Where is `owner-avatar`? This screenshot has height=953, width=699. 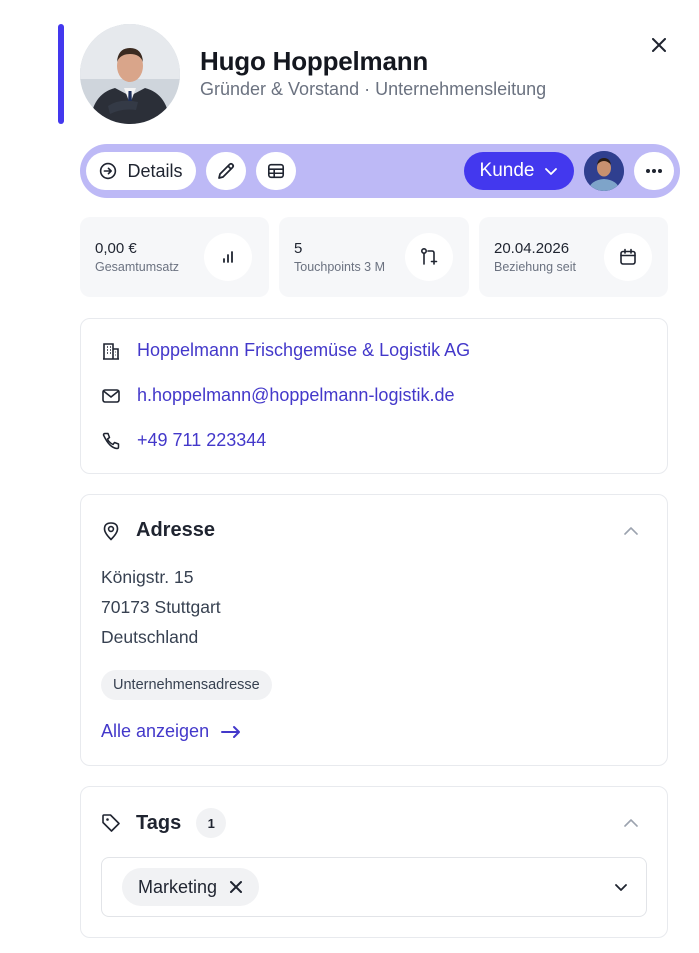 owner-avatar is located at coordinates (604, 171).